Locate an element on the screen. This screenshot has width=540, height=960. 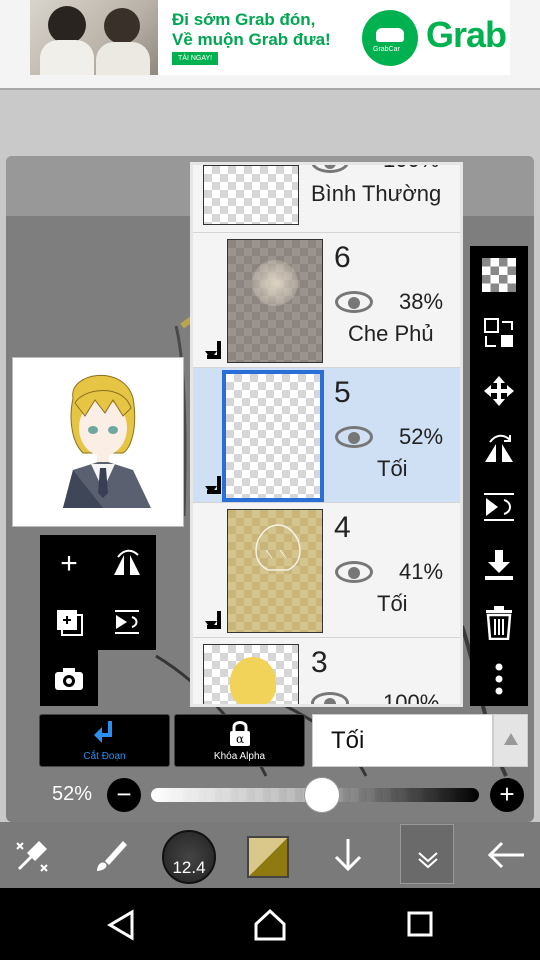
system-nav-bar is located at coordinates (270, 924).